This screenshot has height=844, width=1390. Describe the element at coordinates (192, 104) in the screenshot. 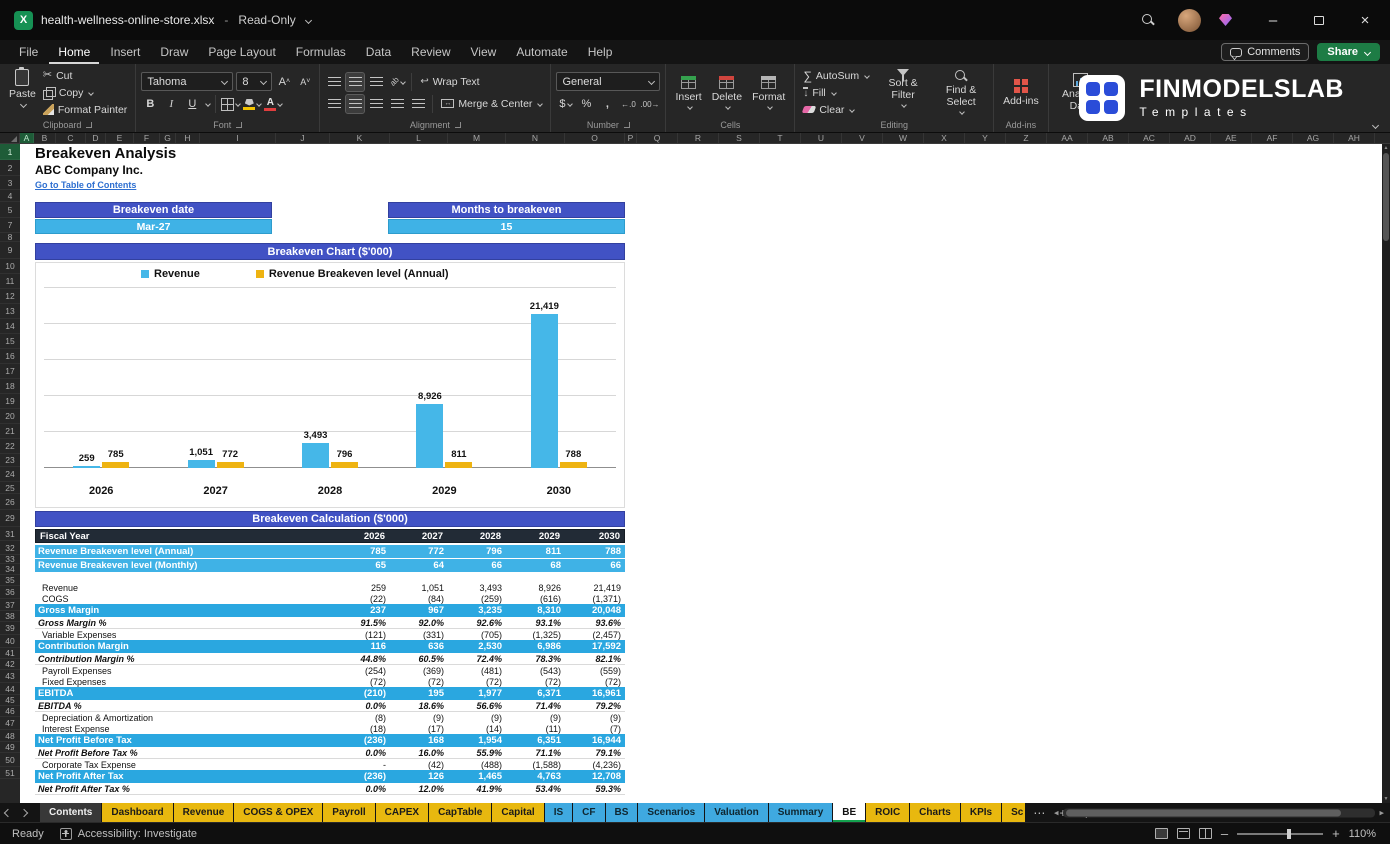

I see `underline-button: U` at that location.